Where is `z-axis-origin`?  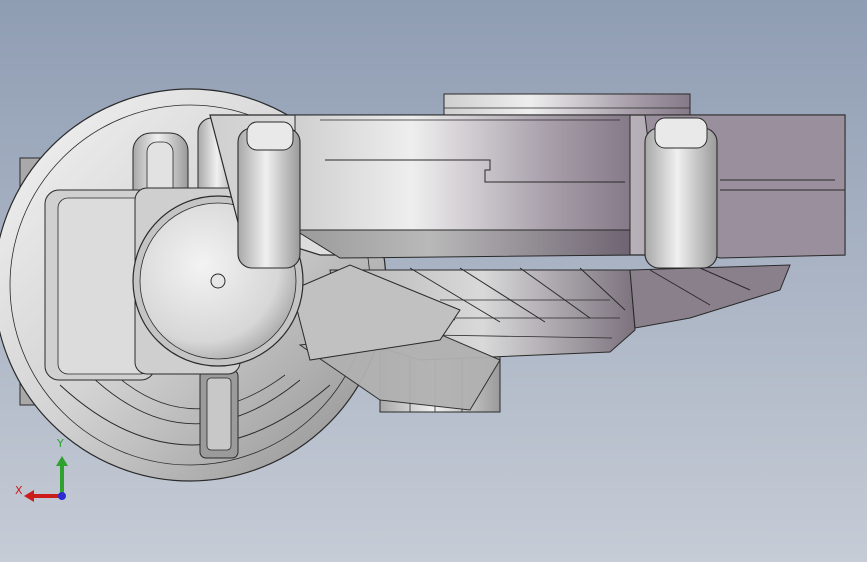 z-axis-origin is located at coordinates (62, 496).